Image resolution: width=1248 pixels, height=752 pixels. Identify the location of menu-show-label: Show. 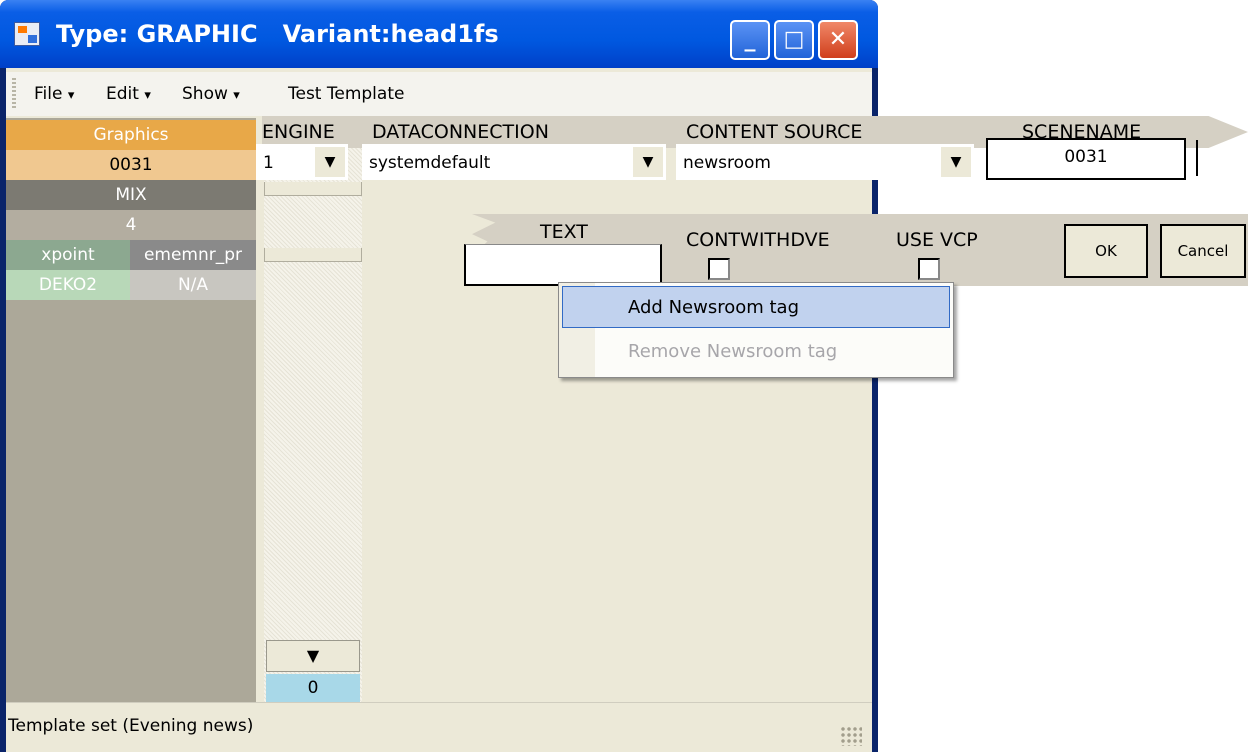
(205, 94).